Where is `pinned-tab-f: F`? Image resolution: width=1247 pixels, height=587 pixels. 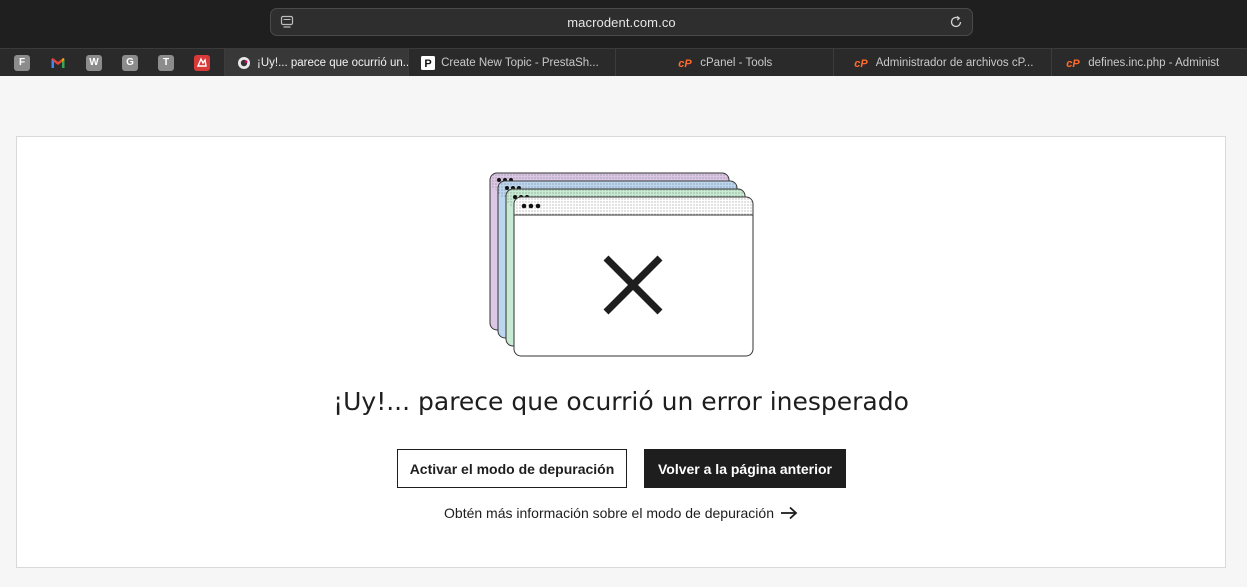 pinned-tab-f: F is located at coordinates (22, 62).